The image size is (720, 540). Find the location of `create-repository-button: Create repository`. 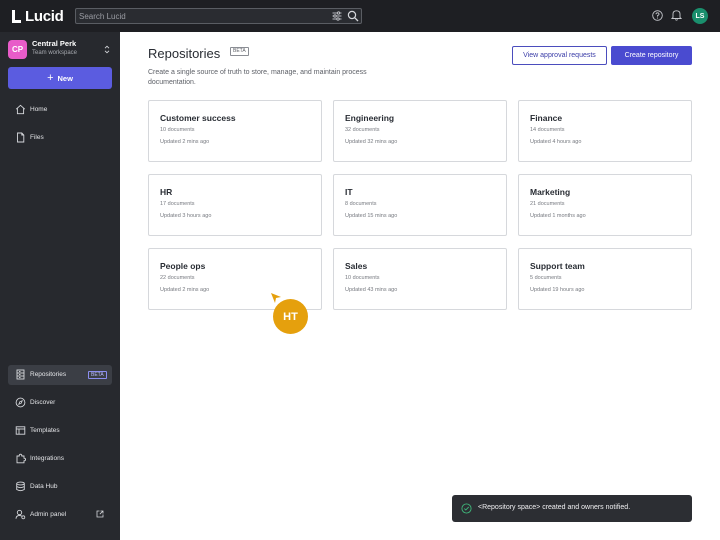

create-repository-button: Create repository is located at coordinates (651, 55).